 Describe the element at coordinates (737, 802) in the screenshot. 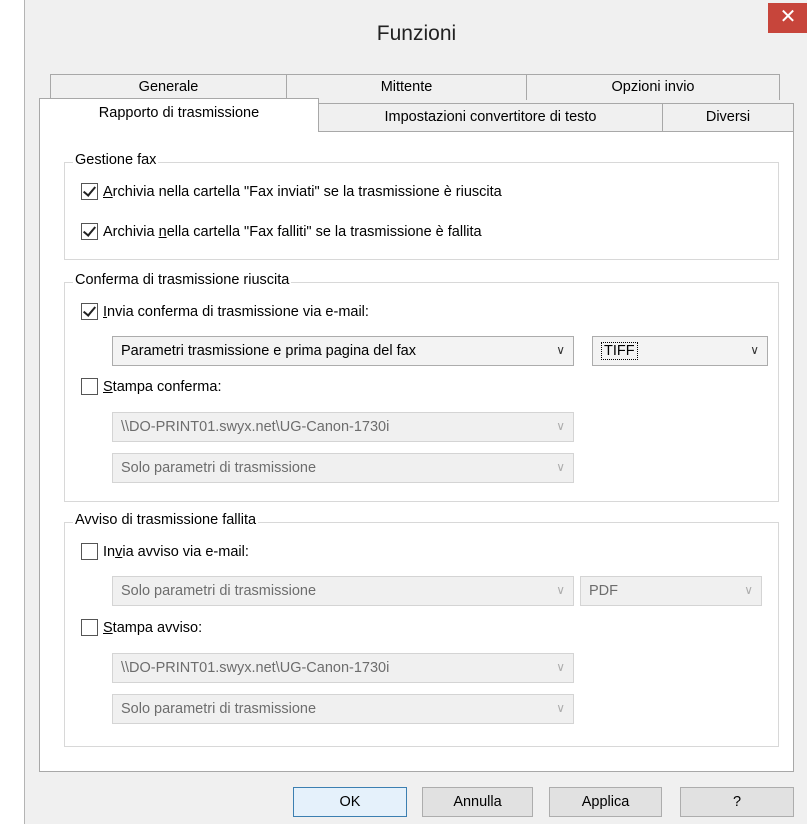

I see `help-button: ?` at that location.